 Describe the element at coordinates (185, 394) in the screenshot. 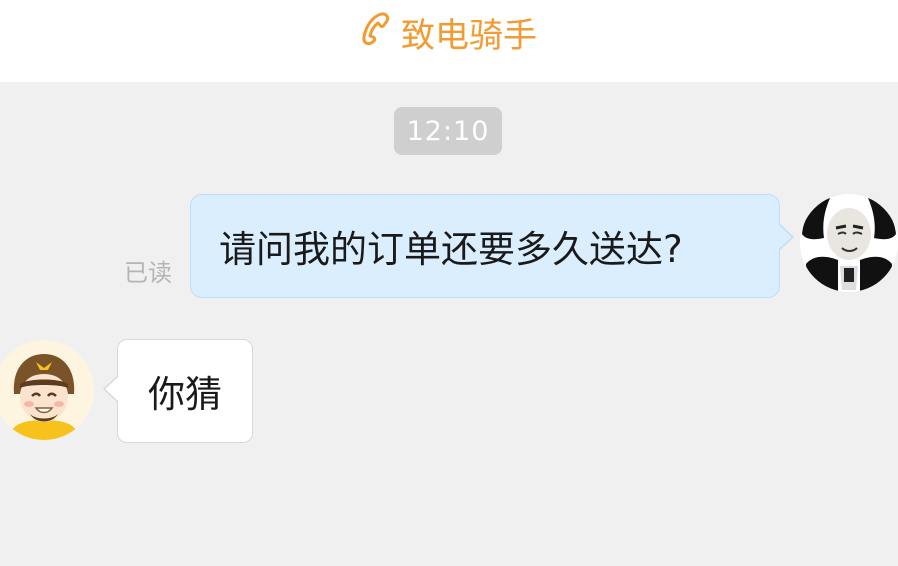

I see `incoming-message-text: 你猜` at that location.